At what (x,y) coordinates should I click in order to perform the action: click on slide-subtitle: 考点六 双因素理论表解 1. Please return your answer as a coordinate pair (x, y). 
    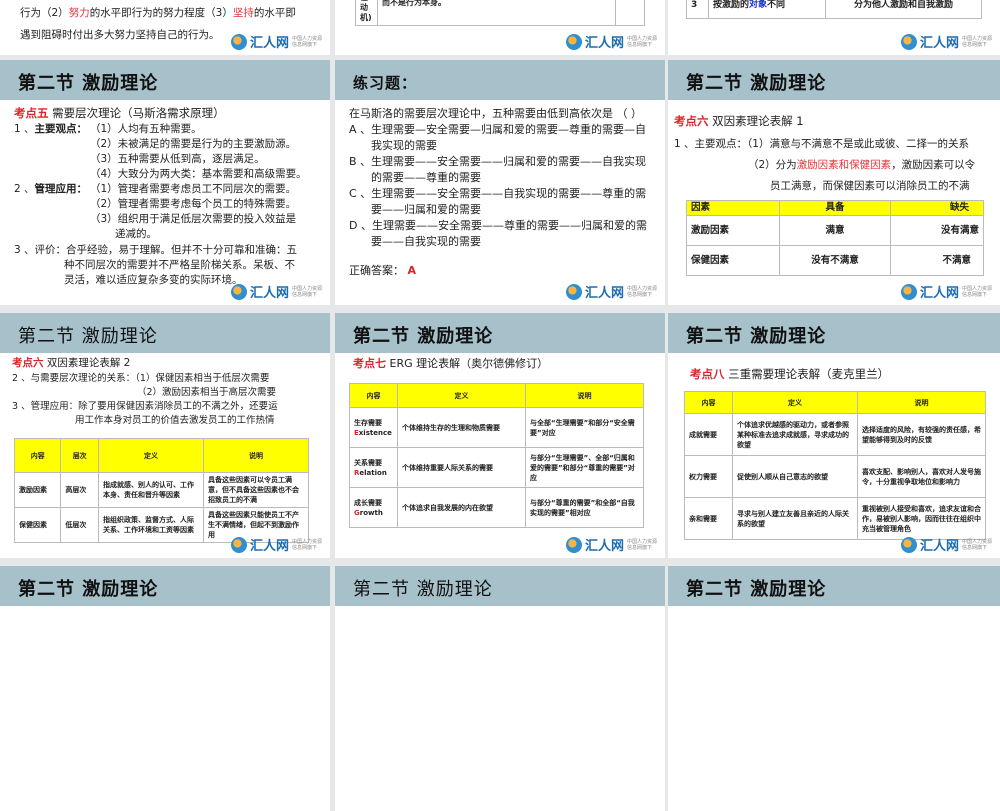
    Looking at the image, I should click on (739, 121).